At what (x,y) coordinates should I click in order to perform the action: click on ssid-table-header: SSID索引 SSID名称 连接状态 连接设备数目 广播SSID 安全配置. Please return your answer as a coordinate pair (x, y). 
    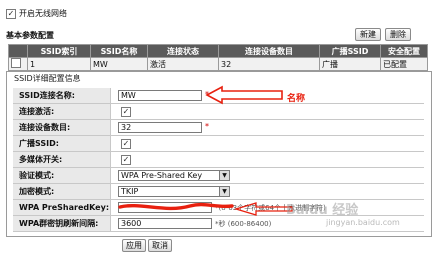
    Looking at the image, I should click on (218, 51).